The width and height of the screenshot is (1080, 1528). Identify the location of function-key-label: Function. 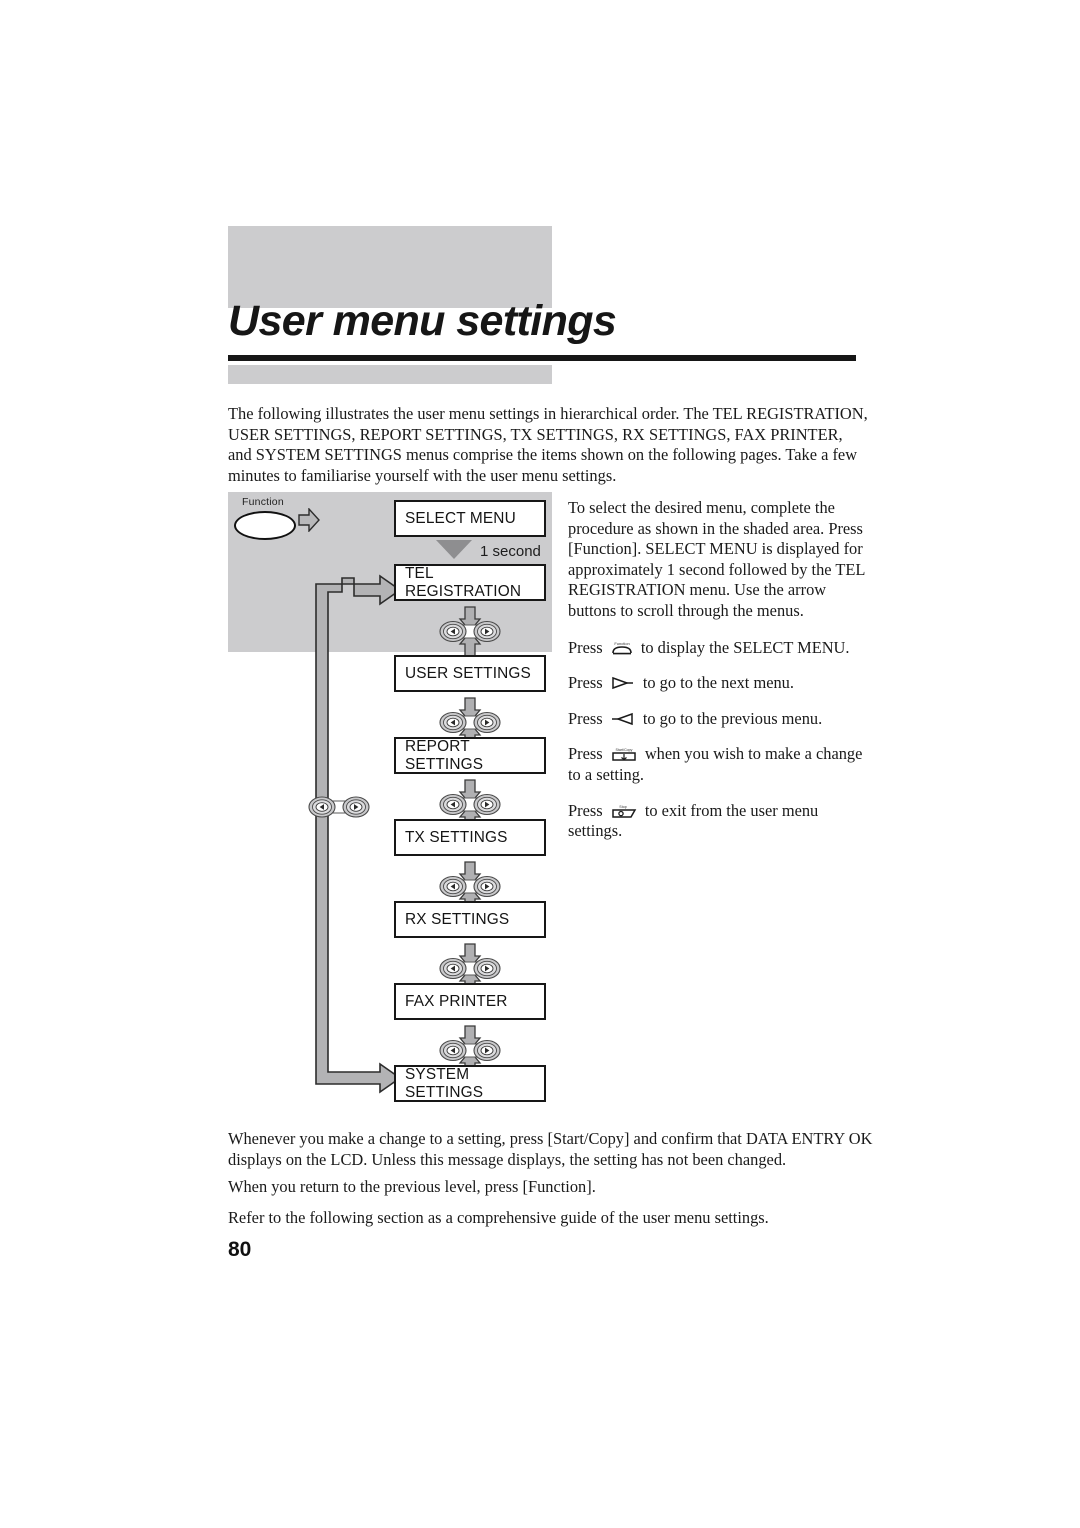
(263, 502).